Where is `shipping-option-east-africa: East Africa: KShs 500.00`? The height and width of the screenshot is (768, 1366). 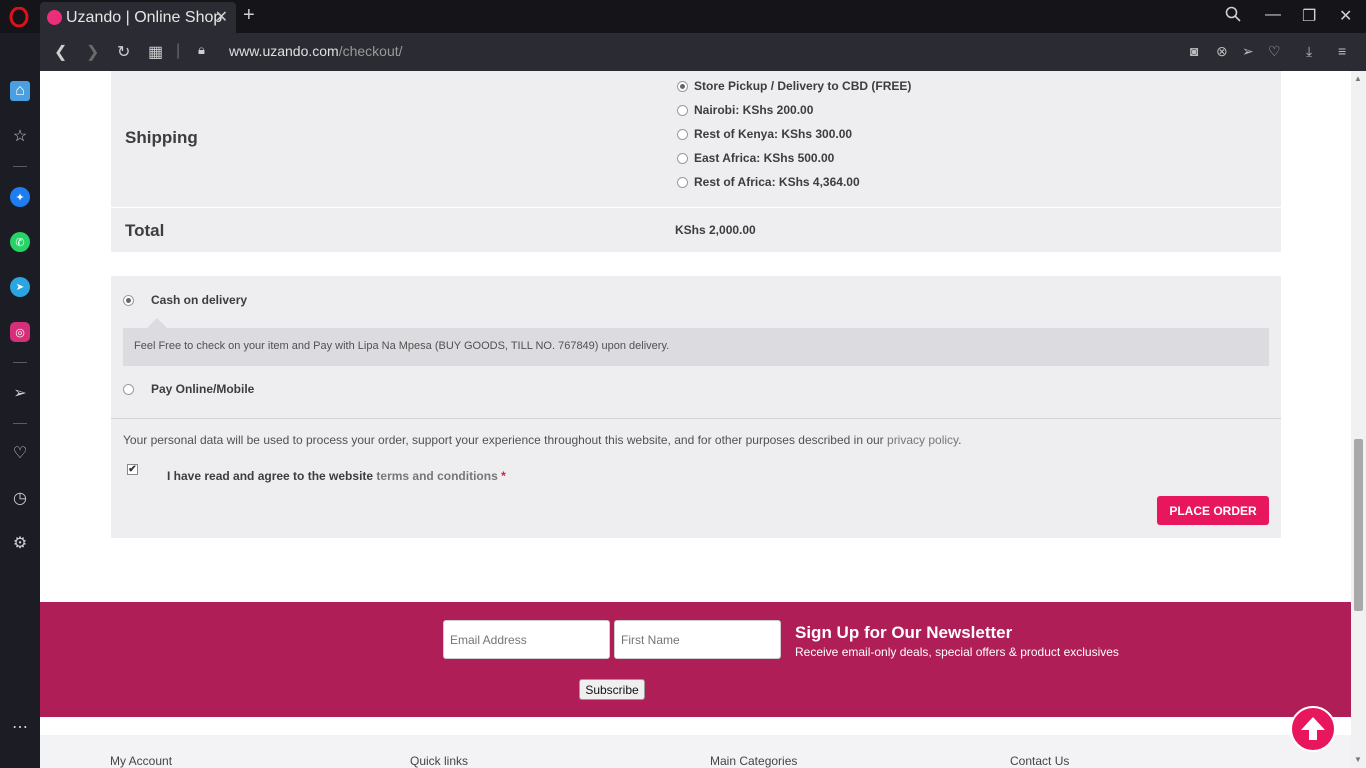
shipping-option-east-africa: East Africa: KShs 500.00 is located at coordinates (755, 158).